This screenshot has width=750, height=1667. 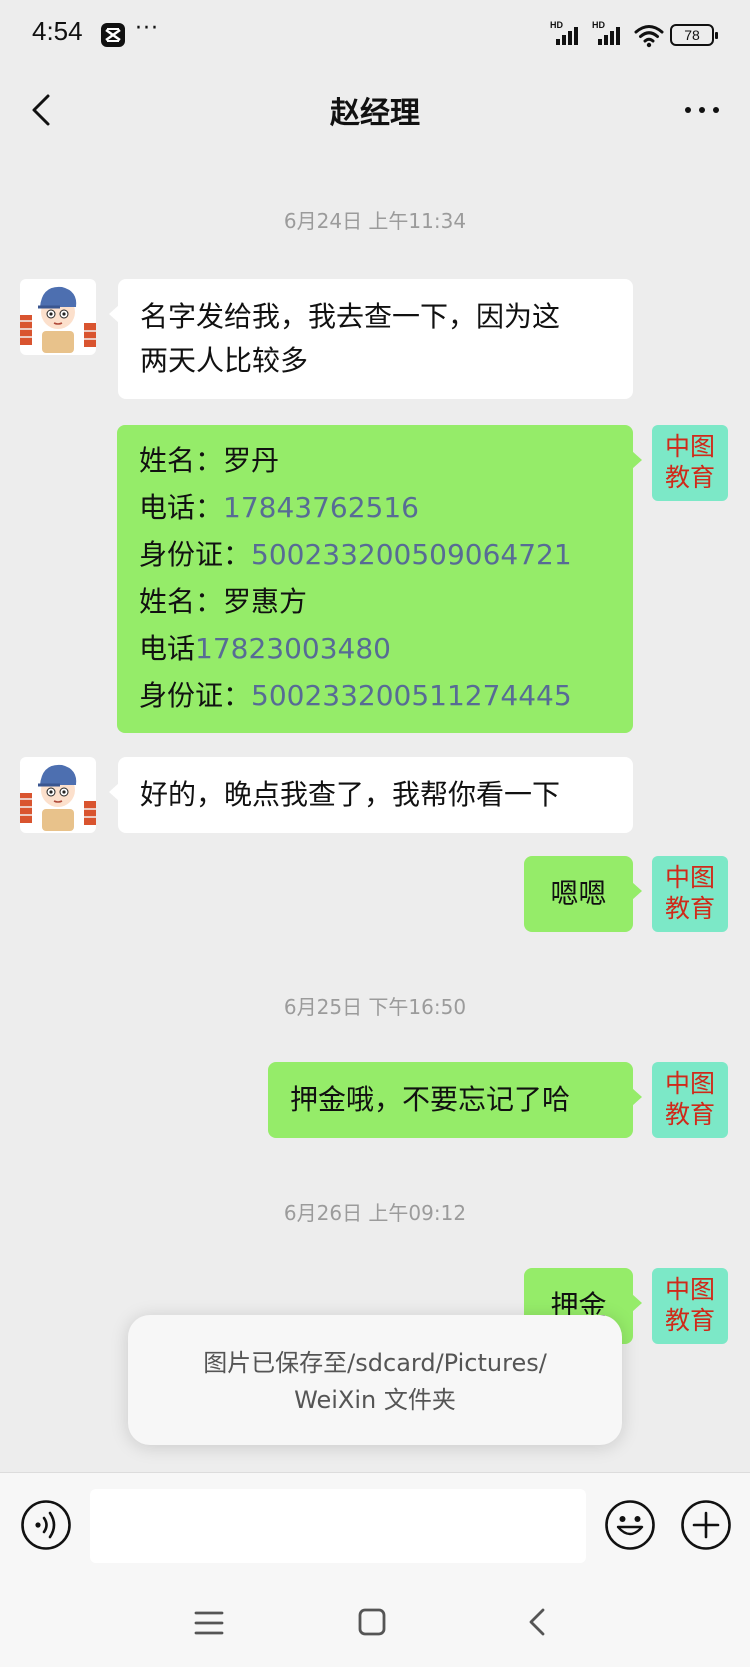 What do you see at coordinates (375, 1400) in the screenshot?
I see `toast-text: WeiXin 文件夹` at bounding box center [375, 1400].